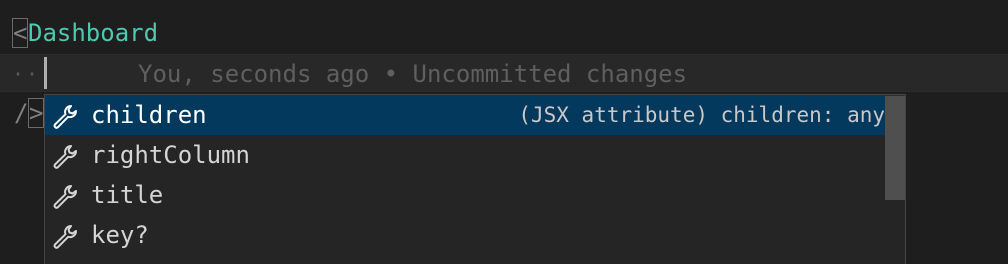 This screenshot has width=1008, height=264. What do you see at coordinates (93, 33) in the screenshot?
I see `component-tag-name: Dashboard` at bounding box center [93, 33].